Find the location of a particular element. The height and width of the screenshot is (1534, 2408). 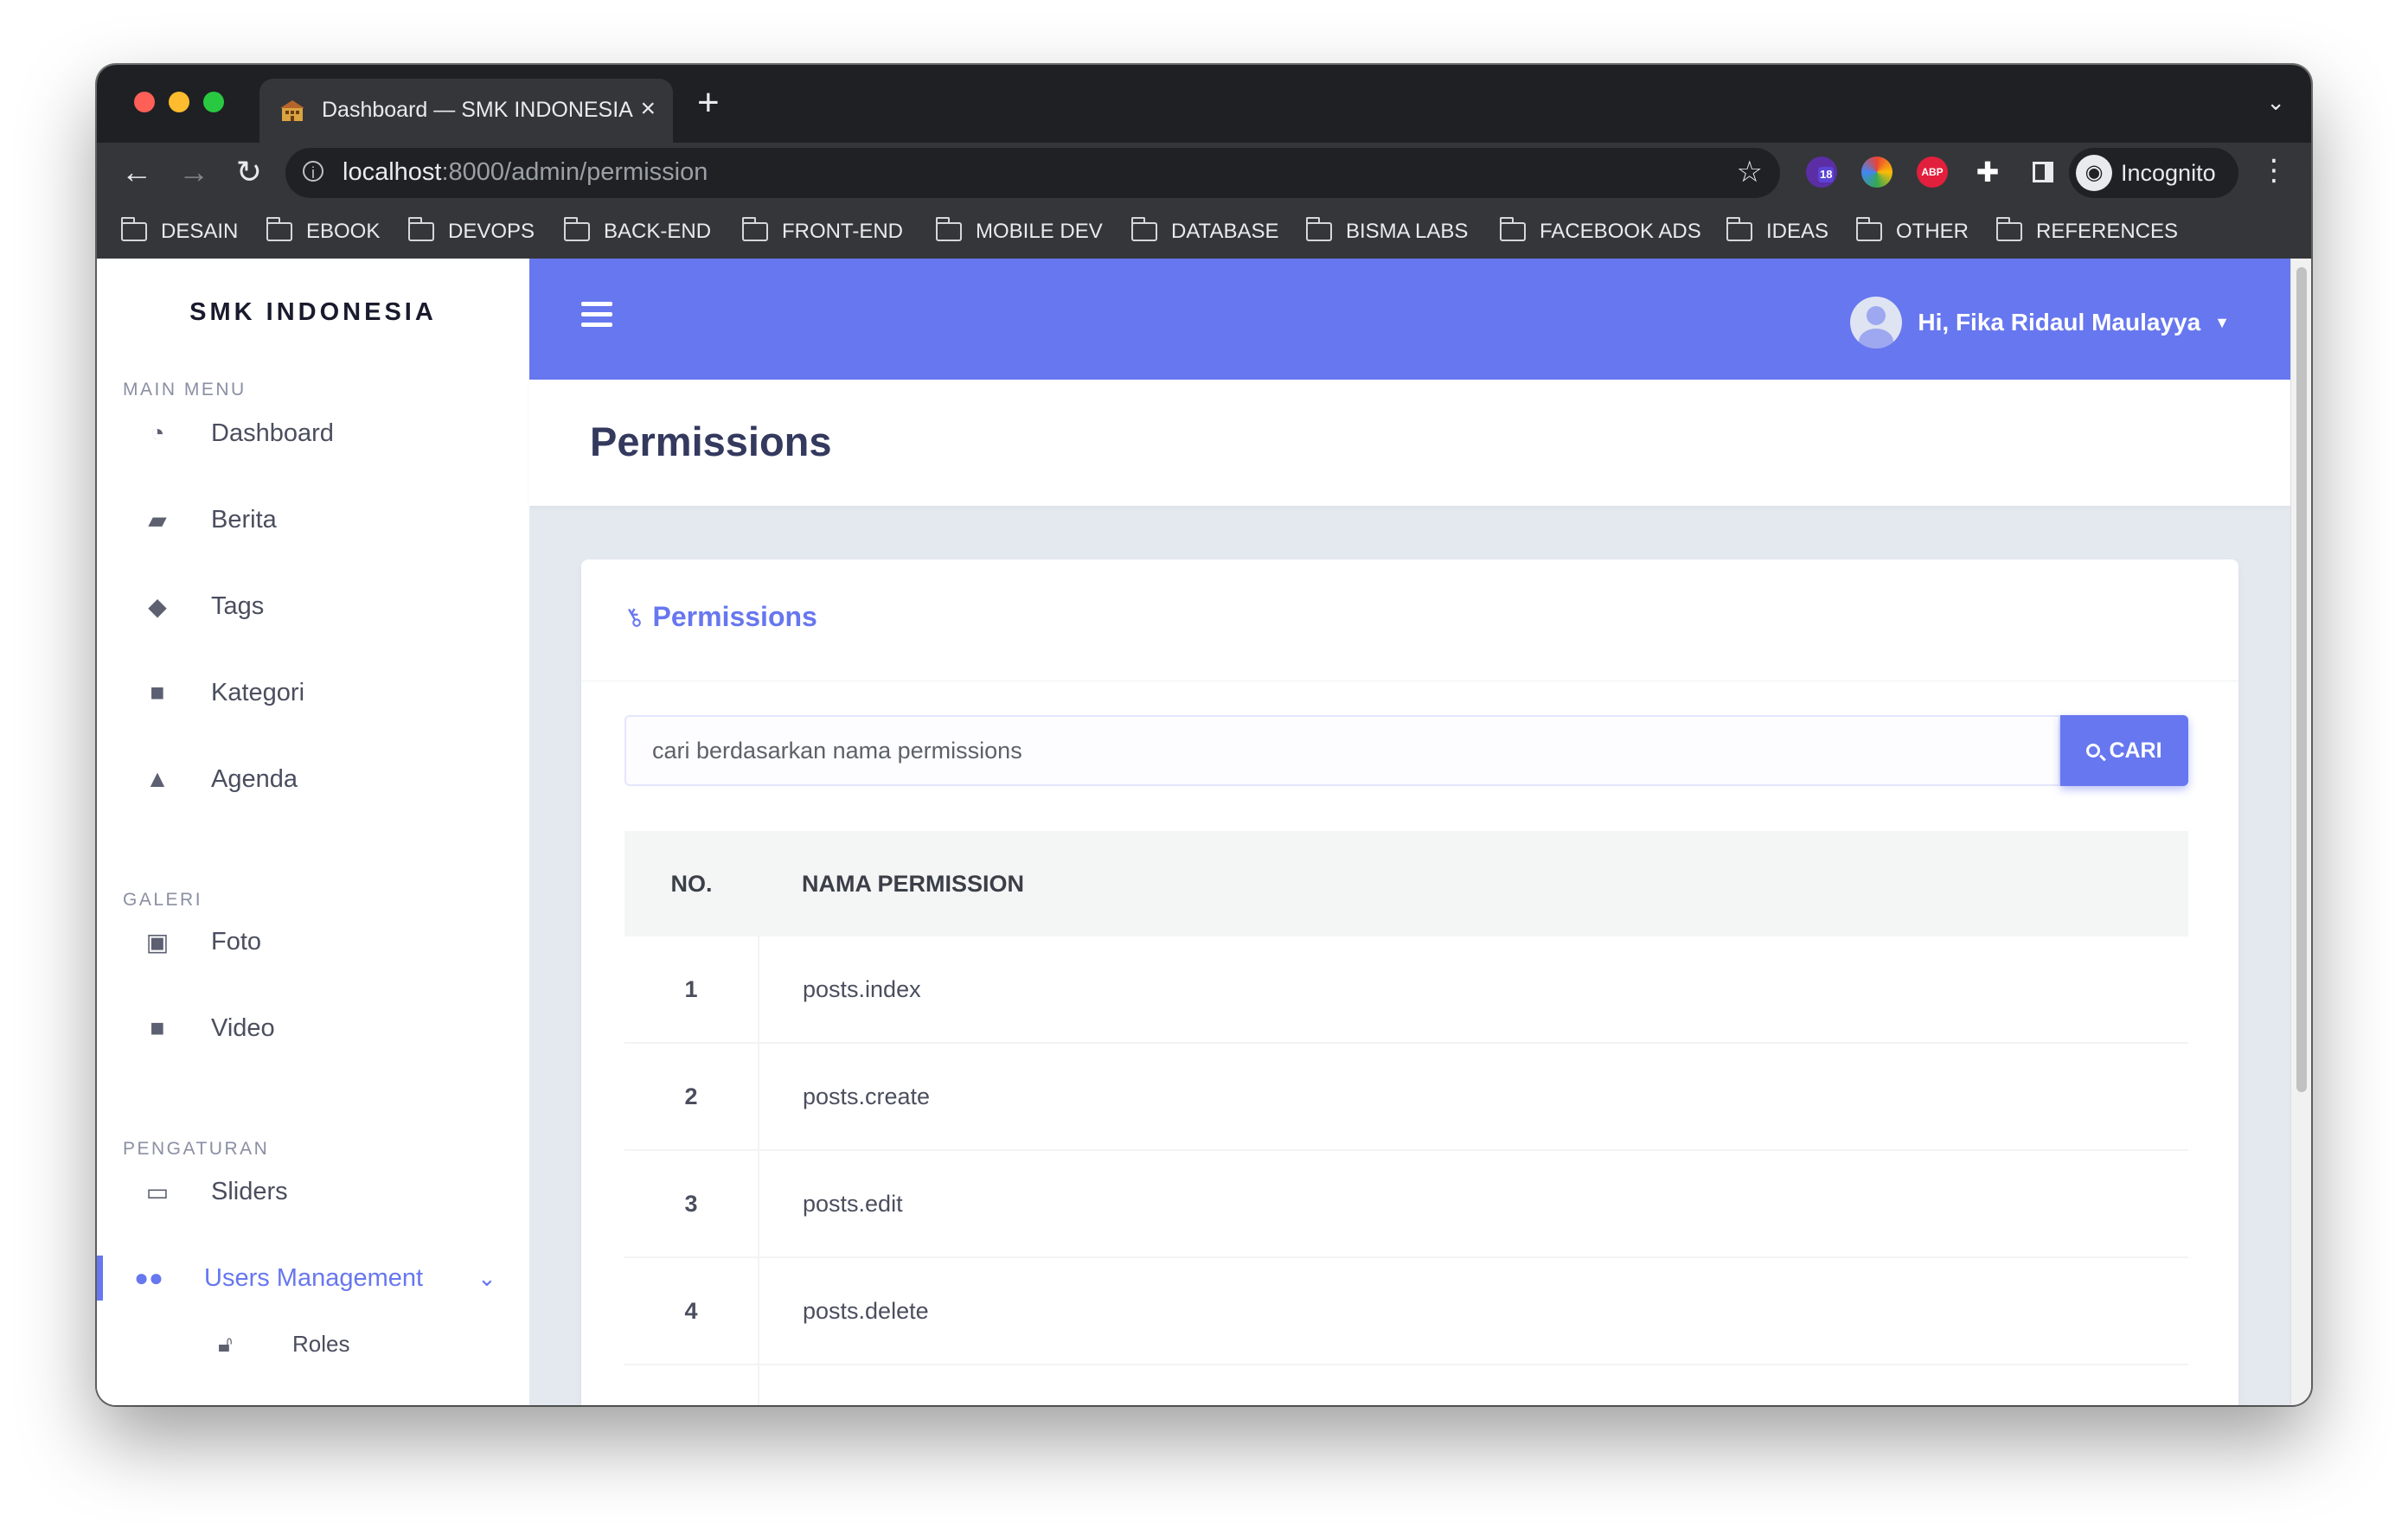

url-text: localhost:8000/admin/permission is located at coordinates (525, 172).